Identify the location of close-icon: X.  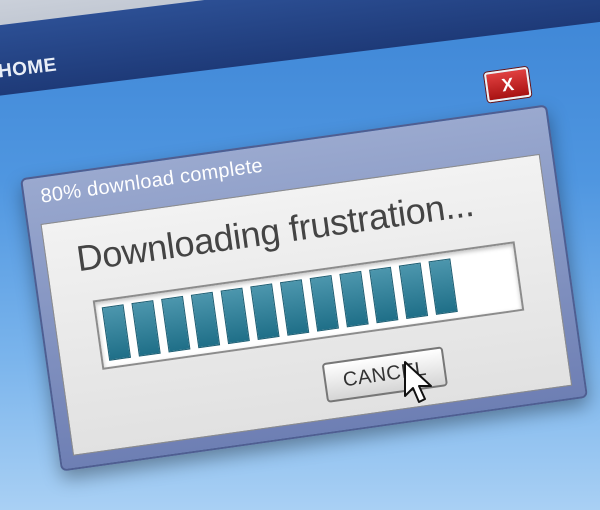
(507, 84).